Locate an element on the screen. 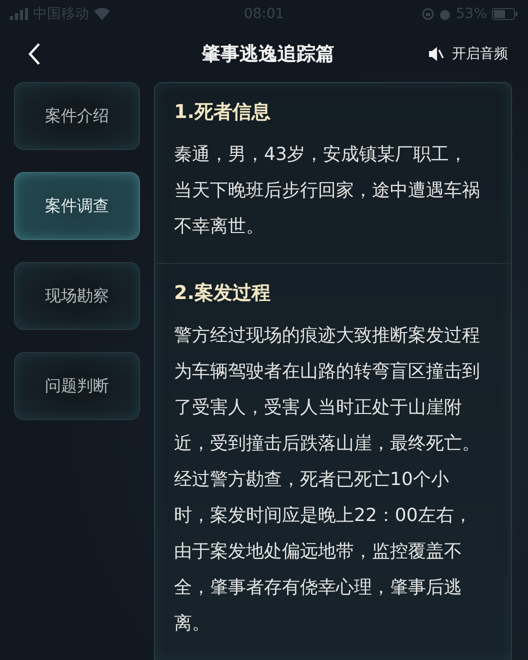  back-icon is located at coordinates (34, 54).